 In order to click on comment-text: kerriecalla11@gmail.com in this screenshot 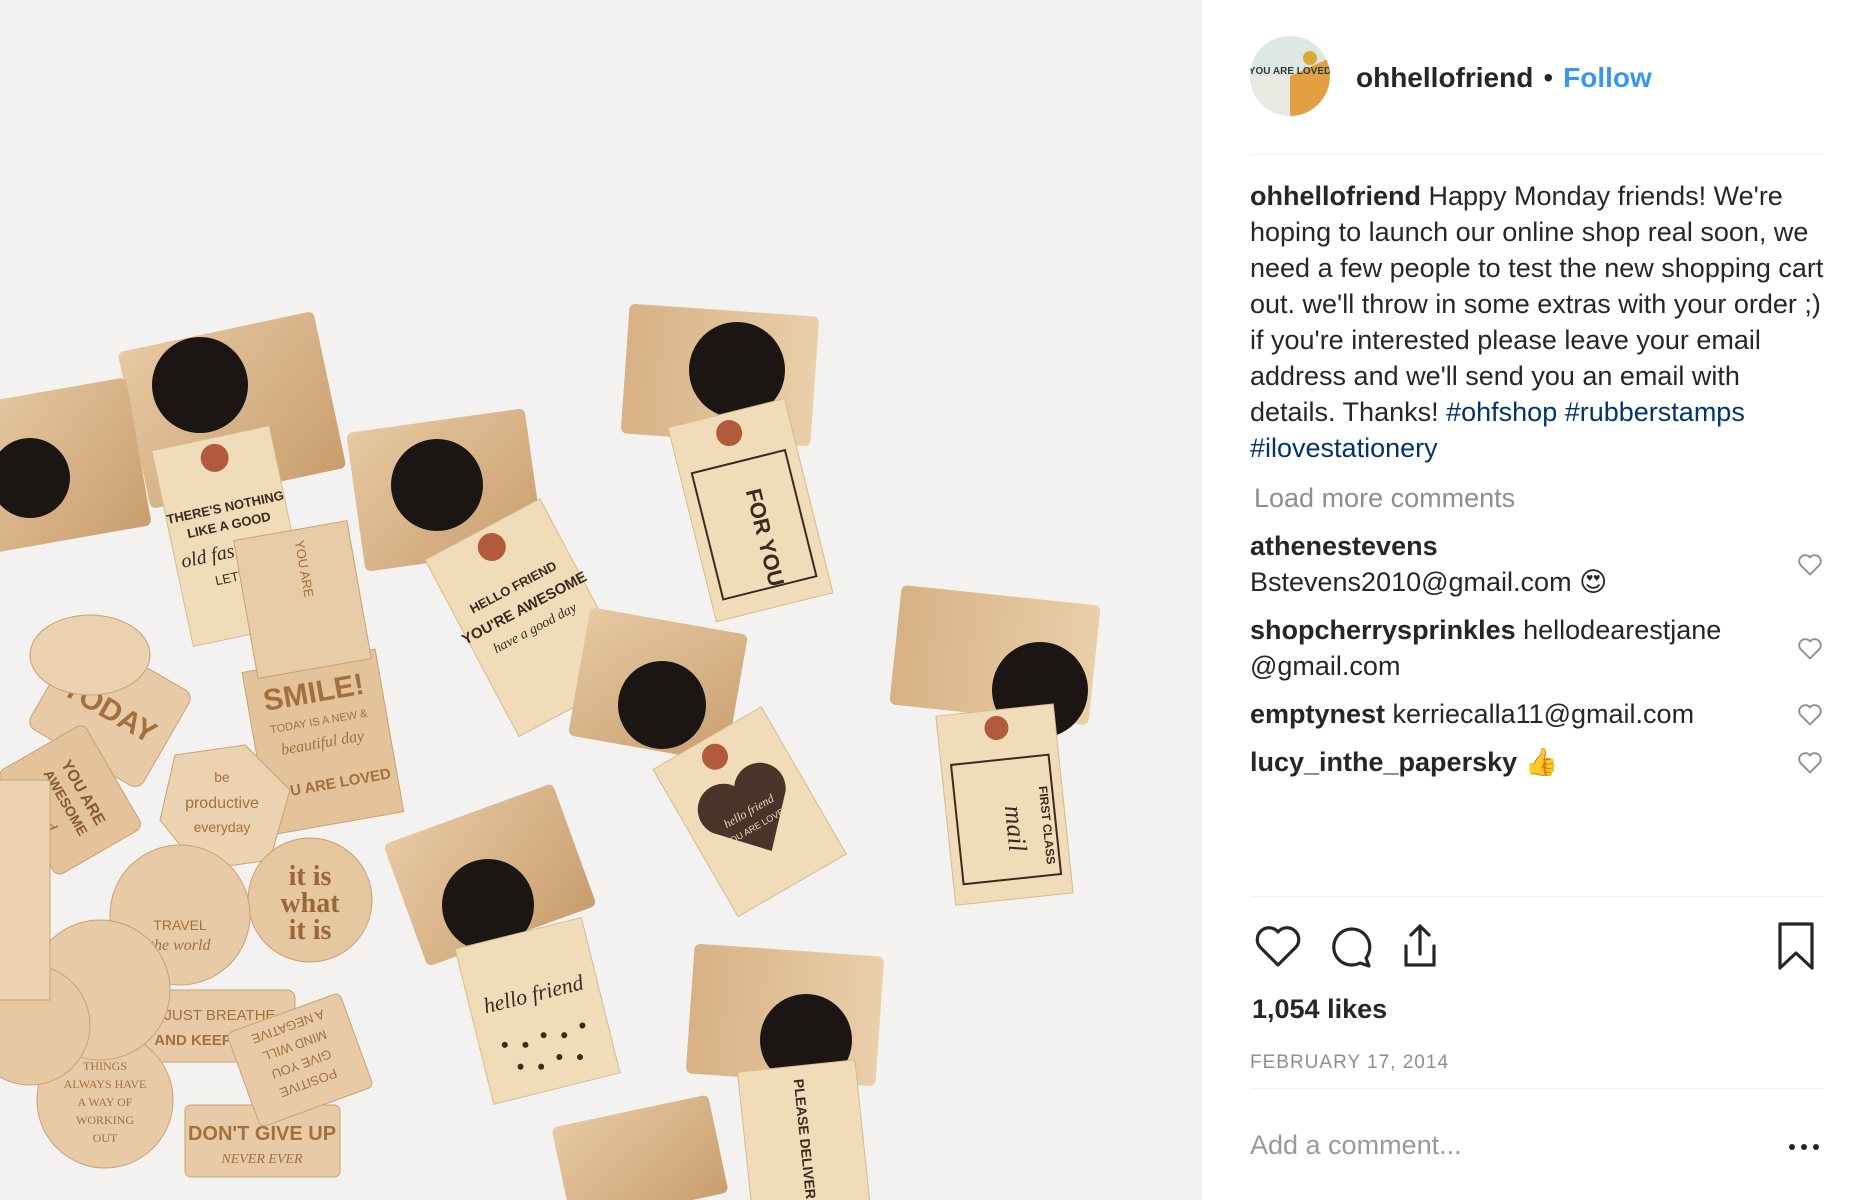, I will do `click(1540, 714)`.